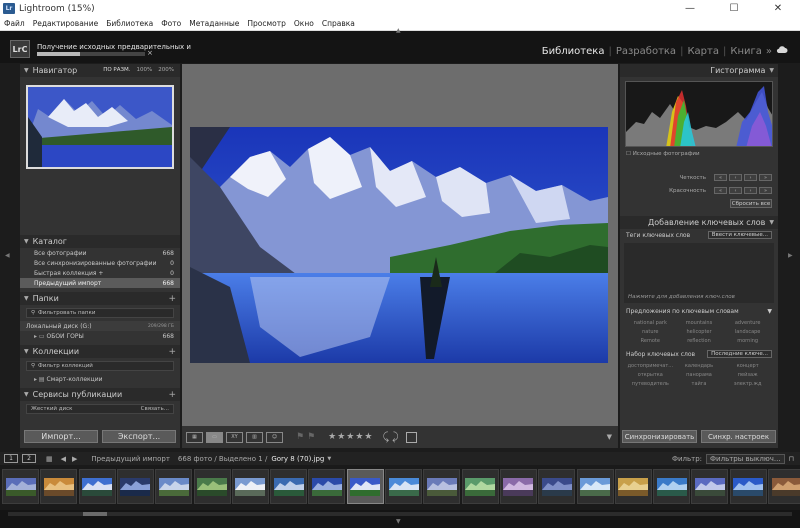 The height and width of the screenshot is (528, 800). I want to click on module-map: Карта, so click(703, 51).